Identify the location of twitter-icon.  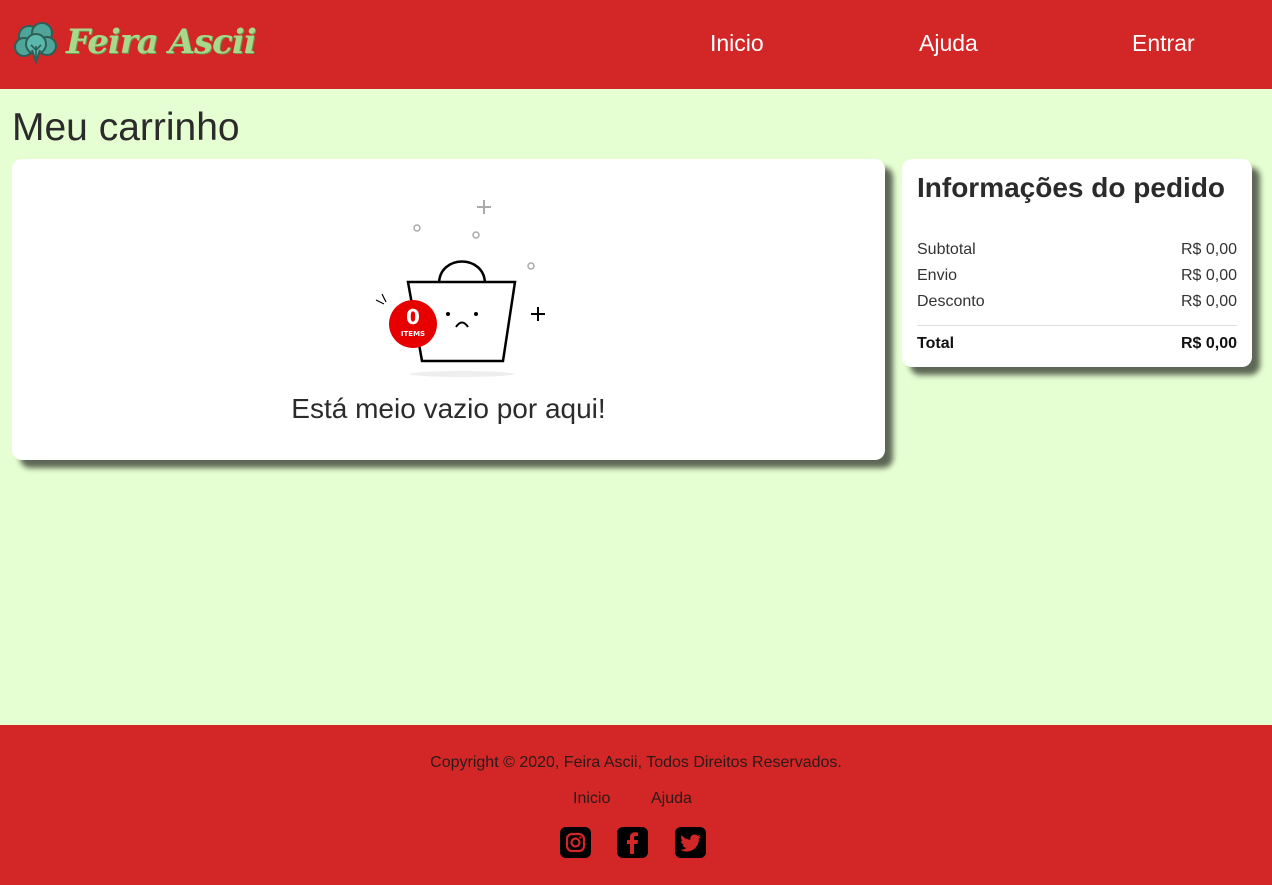
(690, 842).